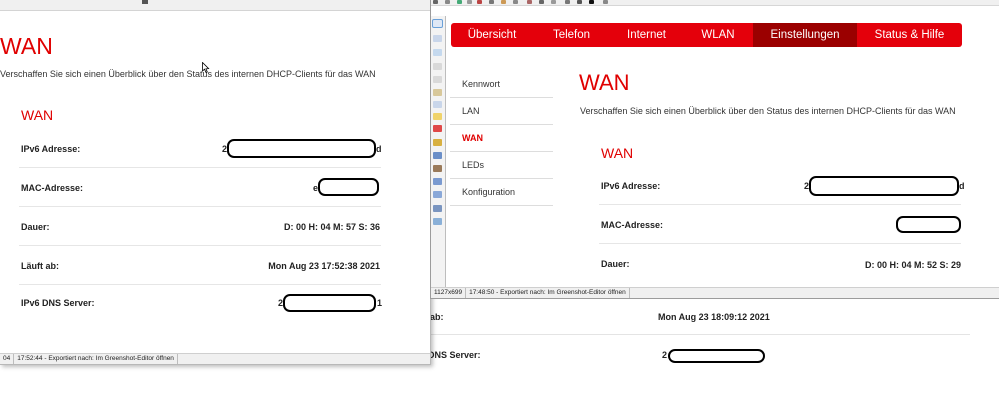 The height and width of the screenshot is (420, 999). I want to click on tab-einstellungen: Einstellungen, so click(805, 35).